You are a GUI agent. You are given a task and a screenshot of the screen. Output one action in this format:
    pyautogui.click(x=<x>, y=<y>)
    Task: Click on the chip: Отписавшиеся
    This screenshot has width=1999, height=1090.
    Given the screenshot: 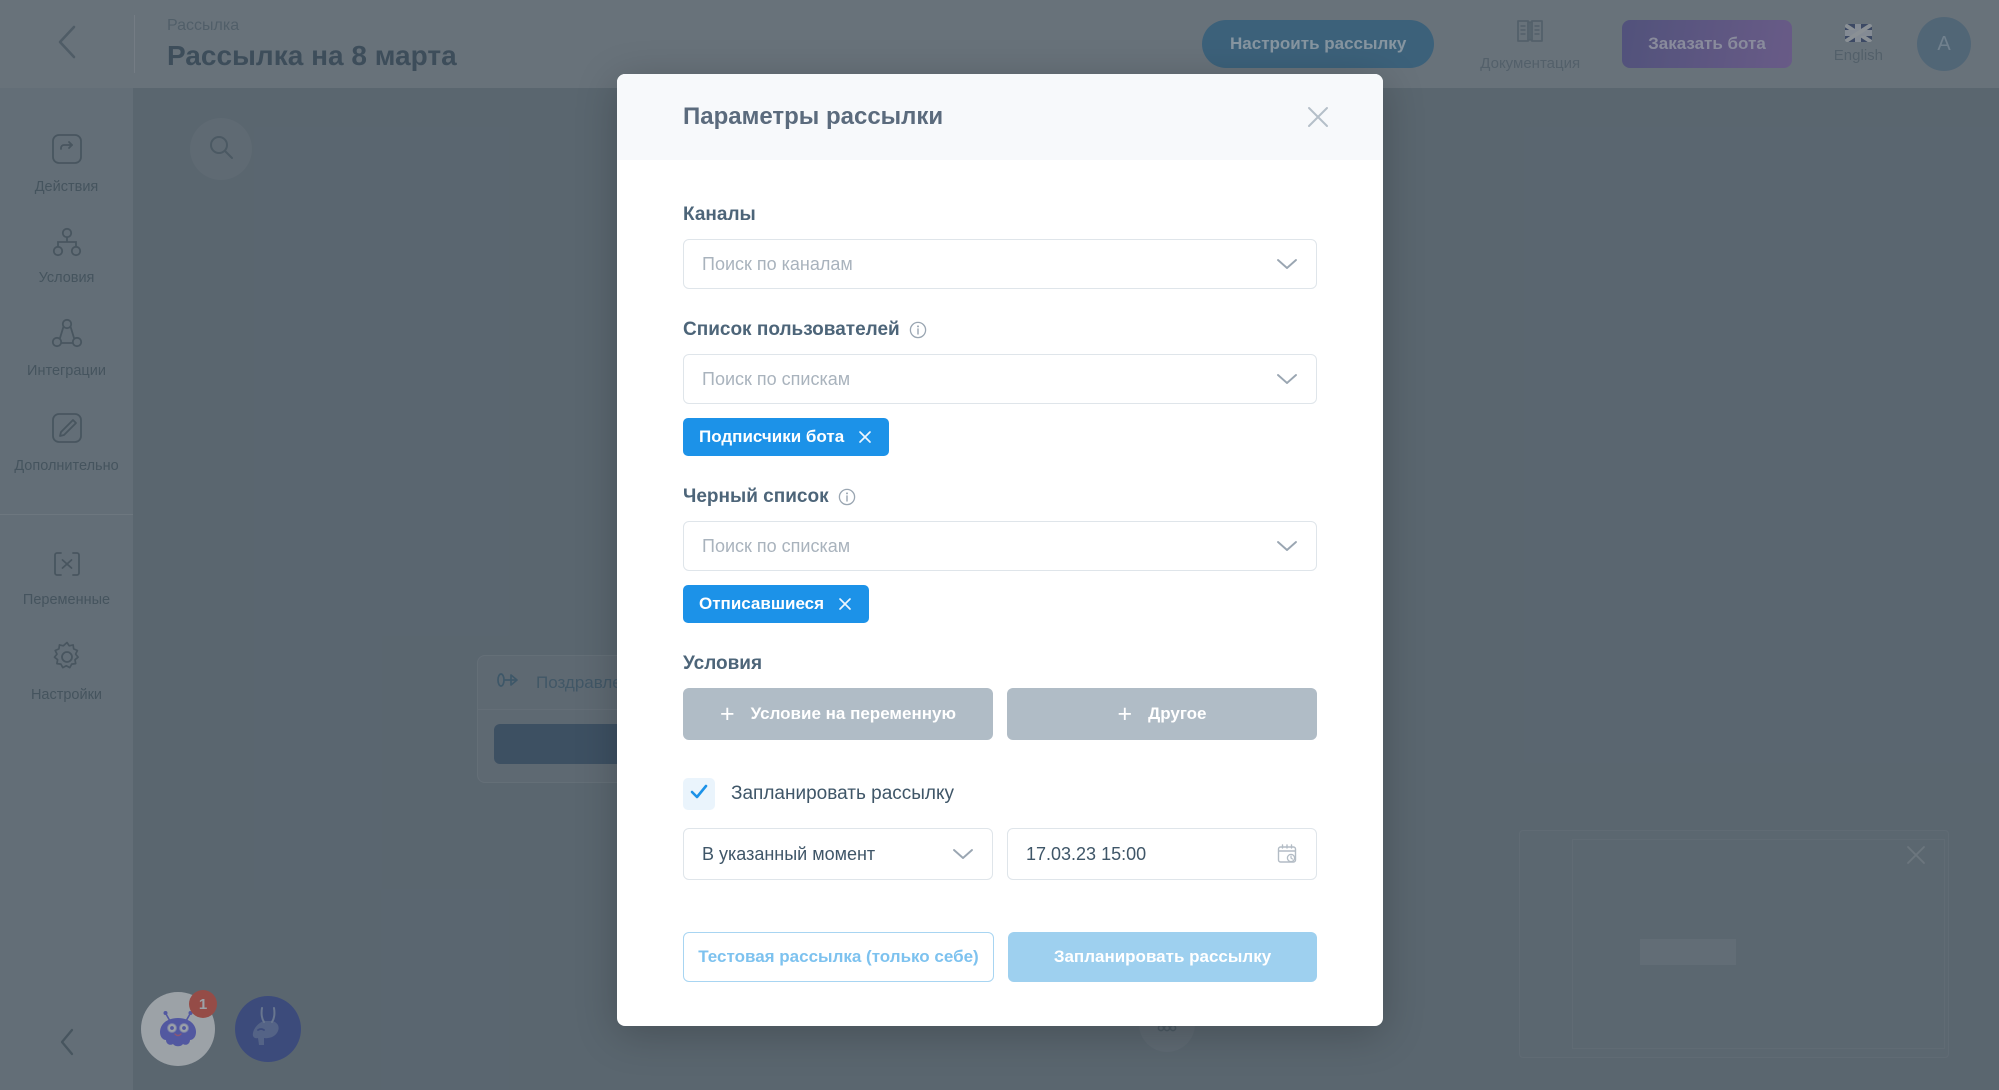 What is the action you would take?
    pyautogui.click(x=776, y=604)
    